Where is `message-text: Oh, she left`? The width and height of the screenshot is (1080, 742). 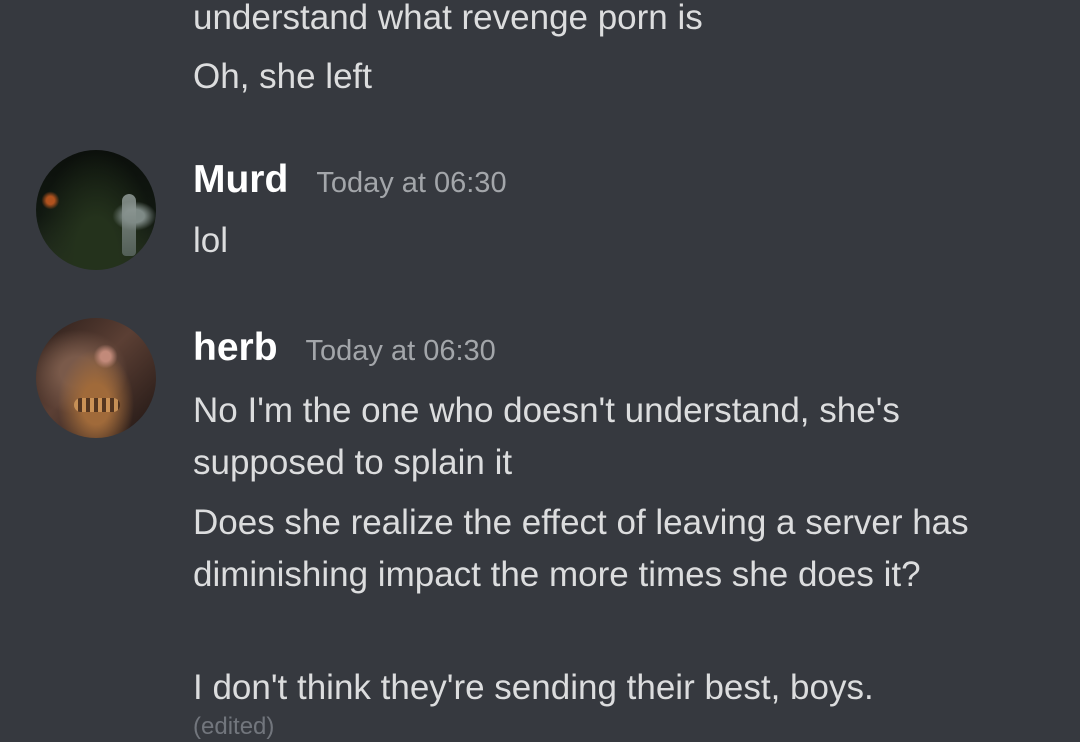 message-text: Oh, she left is located at coordinates (282, 76).